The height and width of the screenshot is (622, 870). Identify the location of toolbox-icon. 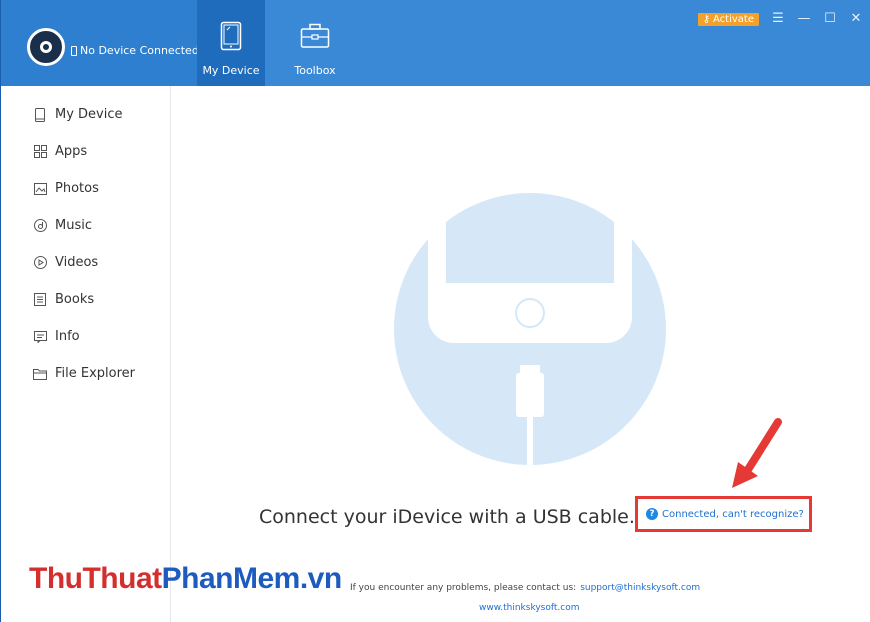
(315, 36).